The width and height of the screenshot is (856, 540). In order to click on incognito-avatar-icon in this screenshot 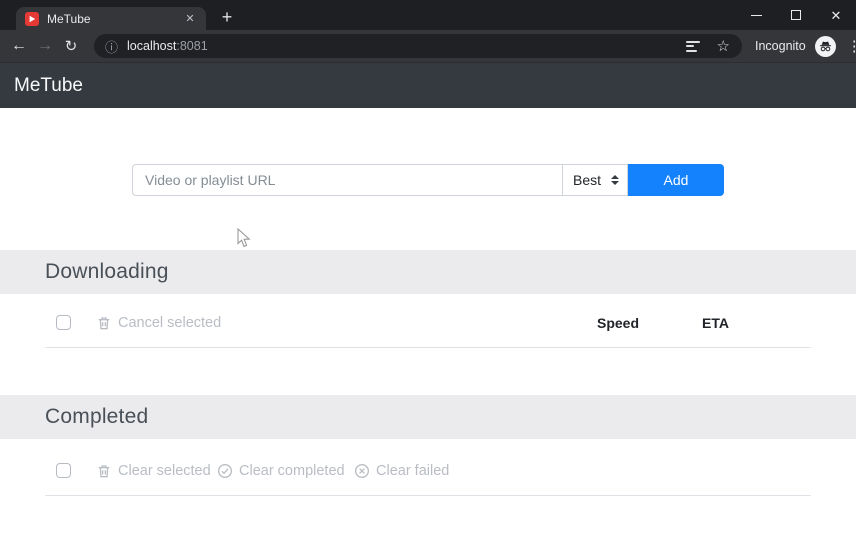, I will do `click(825, 46)`.